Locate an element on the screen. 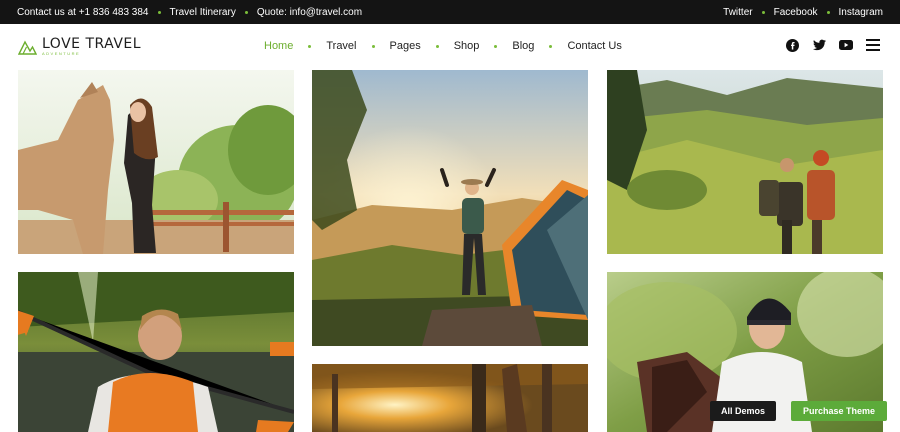 This screenshot has width=900, height=432. instagram-link: Instagram is located at coordinates (861, 12).